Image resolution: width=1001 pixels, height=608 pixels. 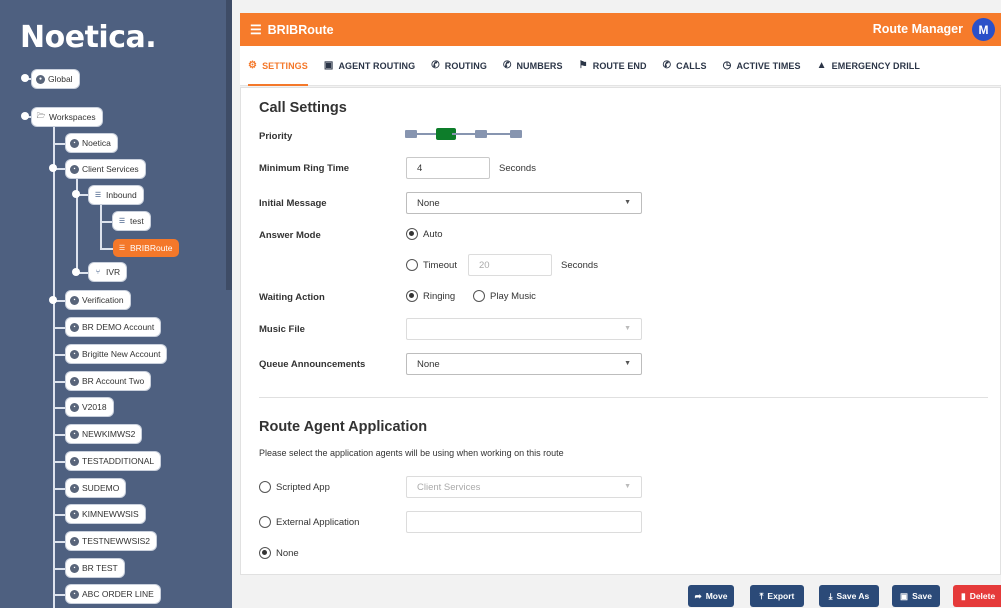 I want to click on tab-active-times: ◷ ACTIVE TIMES, so click(x=762, y=66).